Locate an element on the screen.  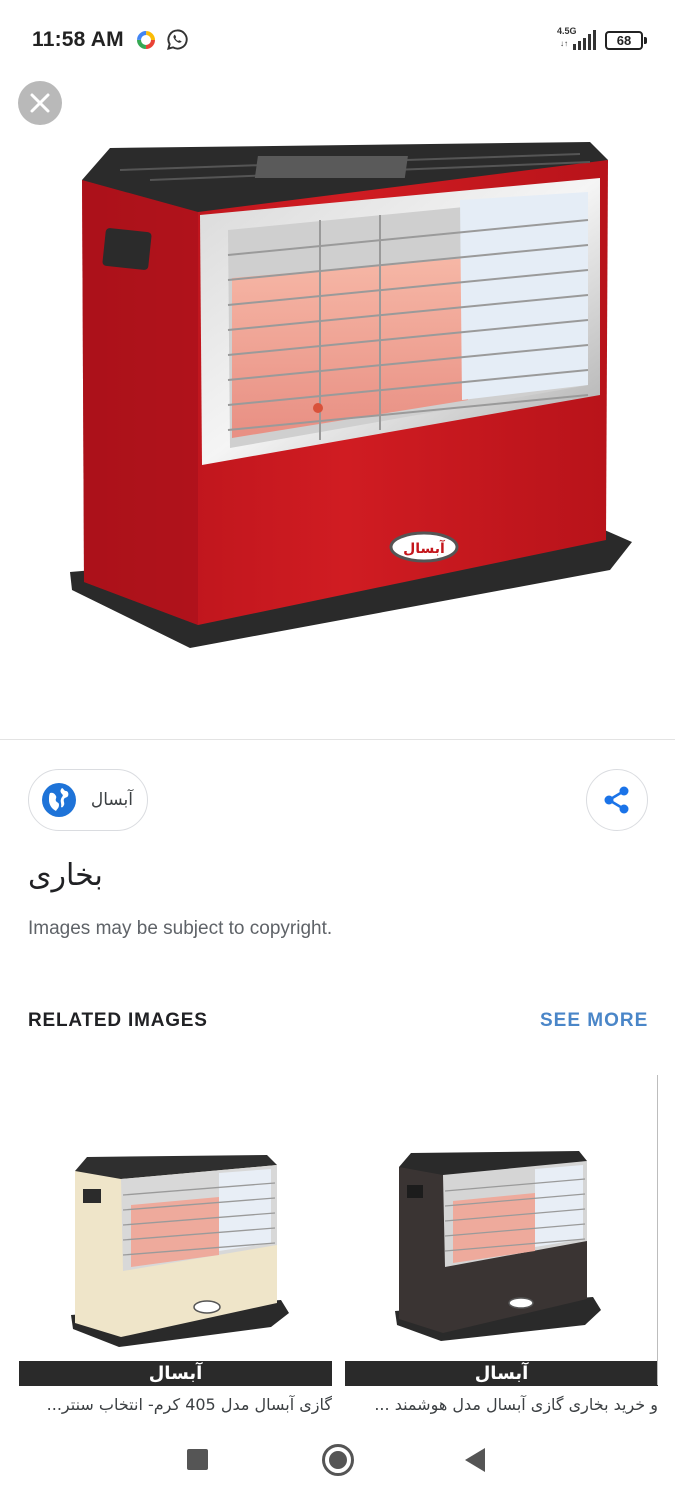
scroll-edge-divider is located at coordinates (657, 1230).